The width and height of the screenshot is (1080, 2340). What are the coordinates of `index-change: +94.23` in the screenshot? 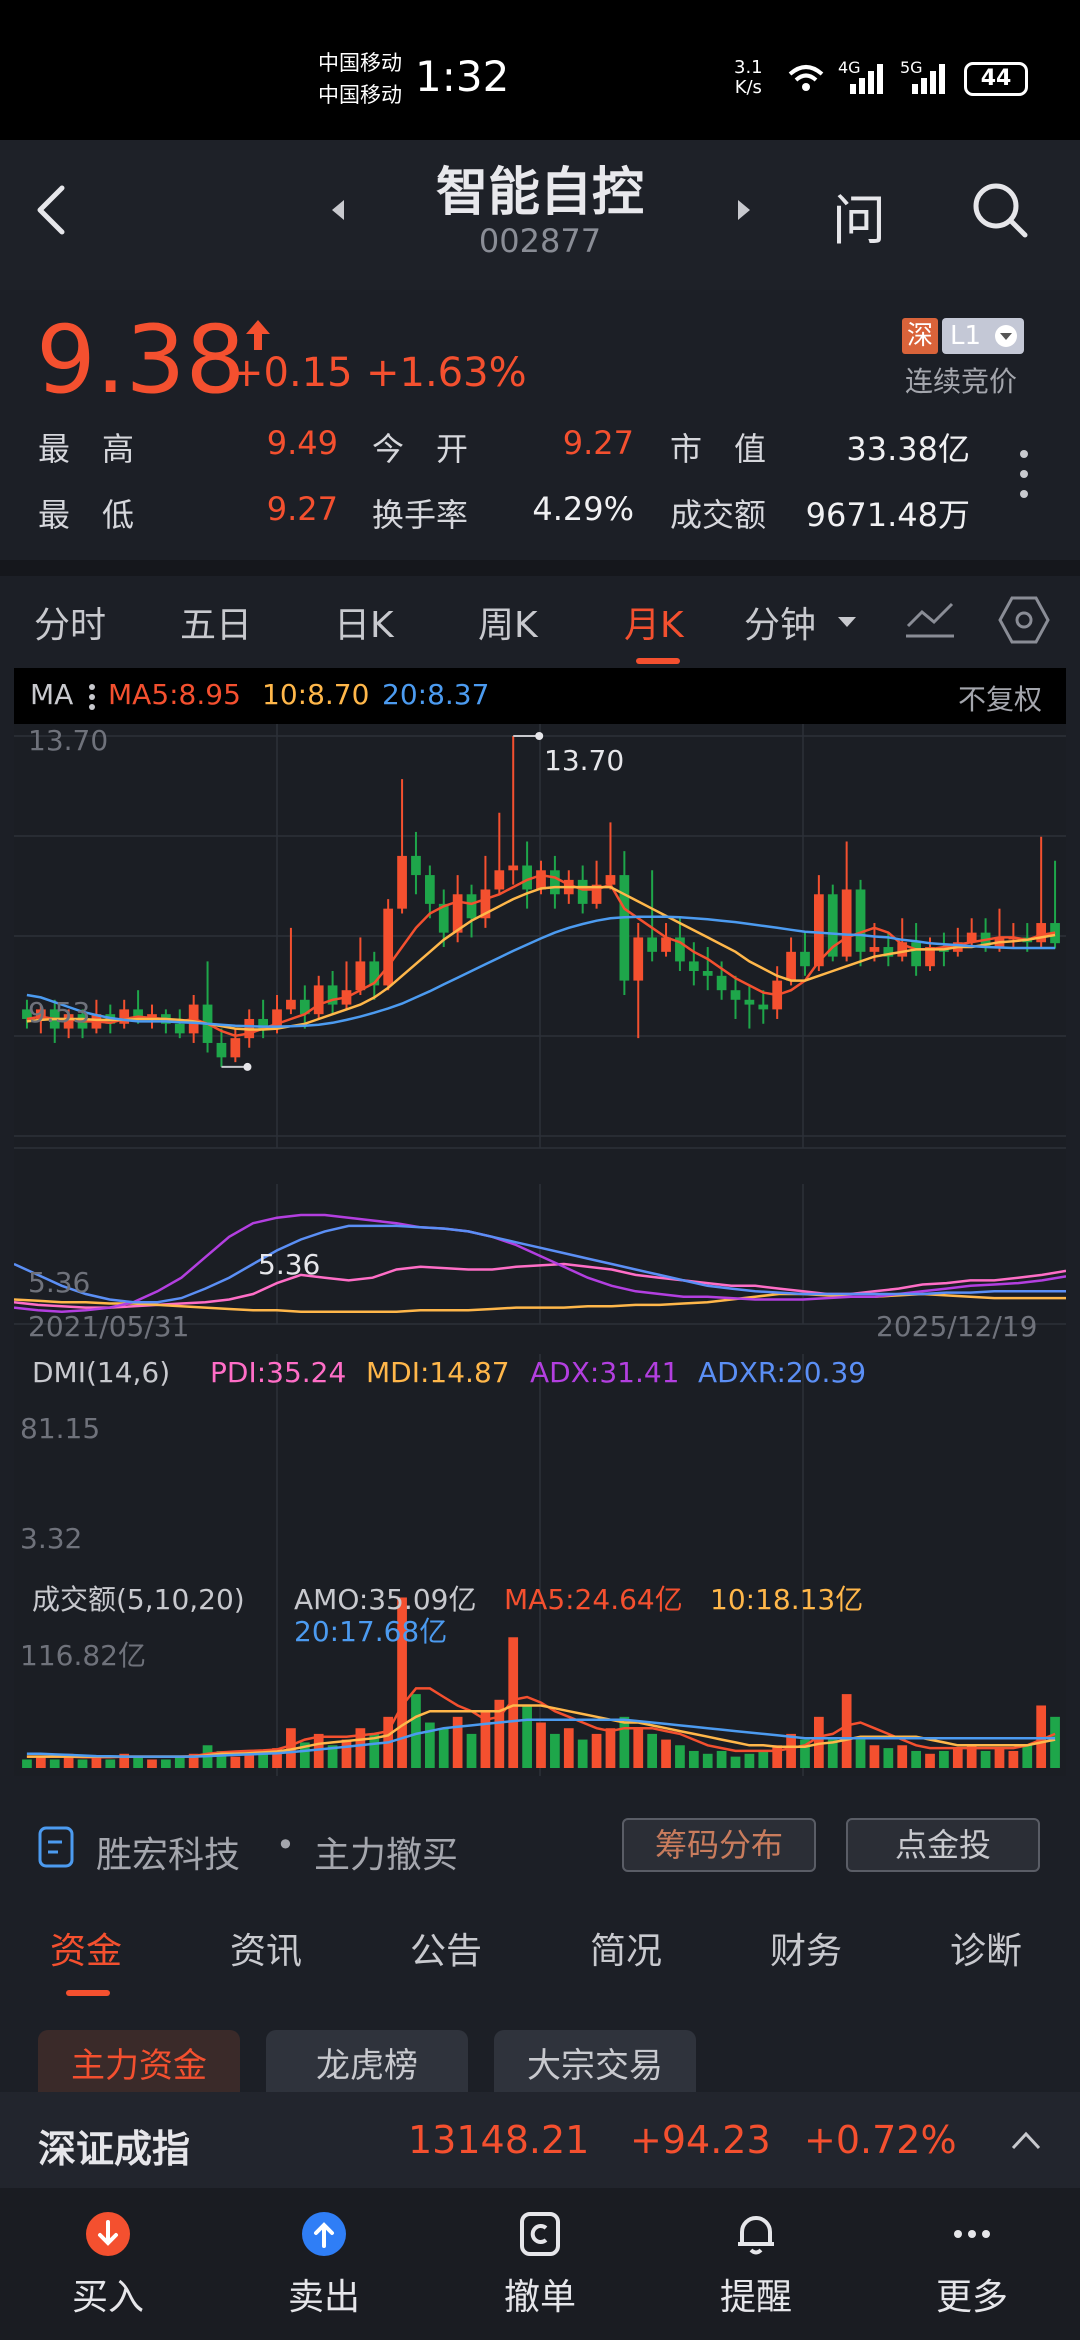 It's located at (700, 2140).